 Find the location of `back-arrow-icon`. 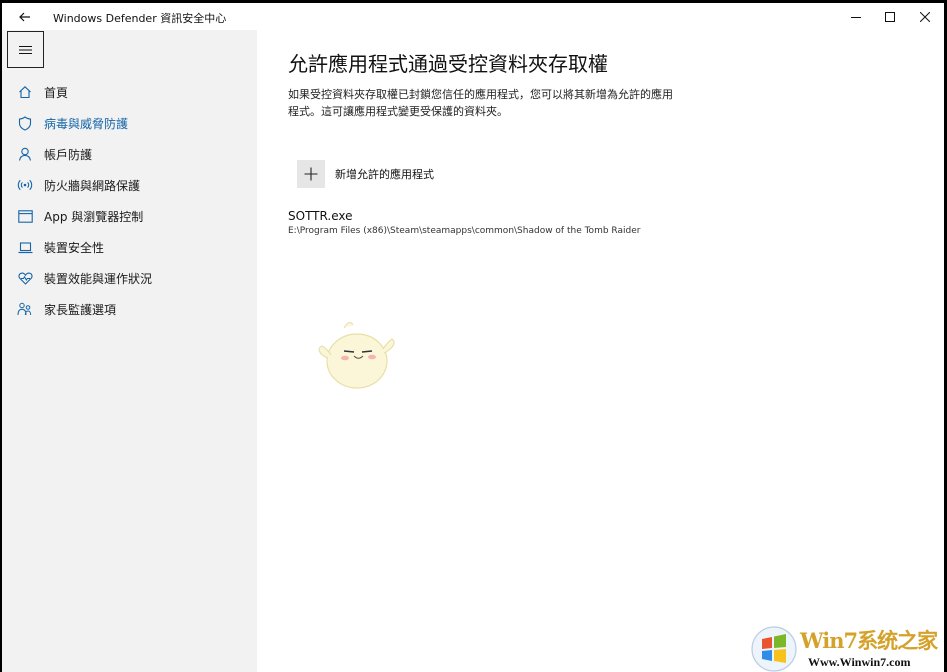

back-arrow-icon is located at coordinates (24, 17).